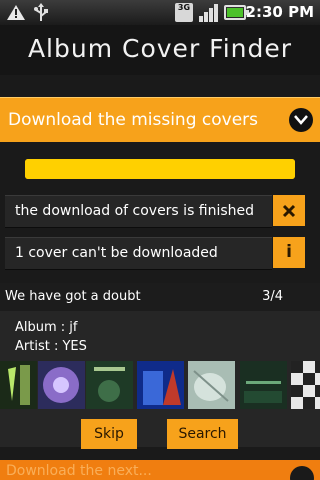 The width and height of the screenshot is (320, 480). I want to click on status-time: 2:30 PM, so click(279, 12).